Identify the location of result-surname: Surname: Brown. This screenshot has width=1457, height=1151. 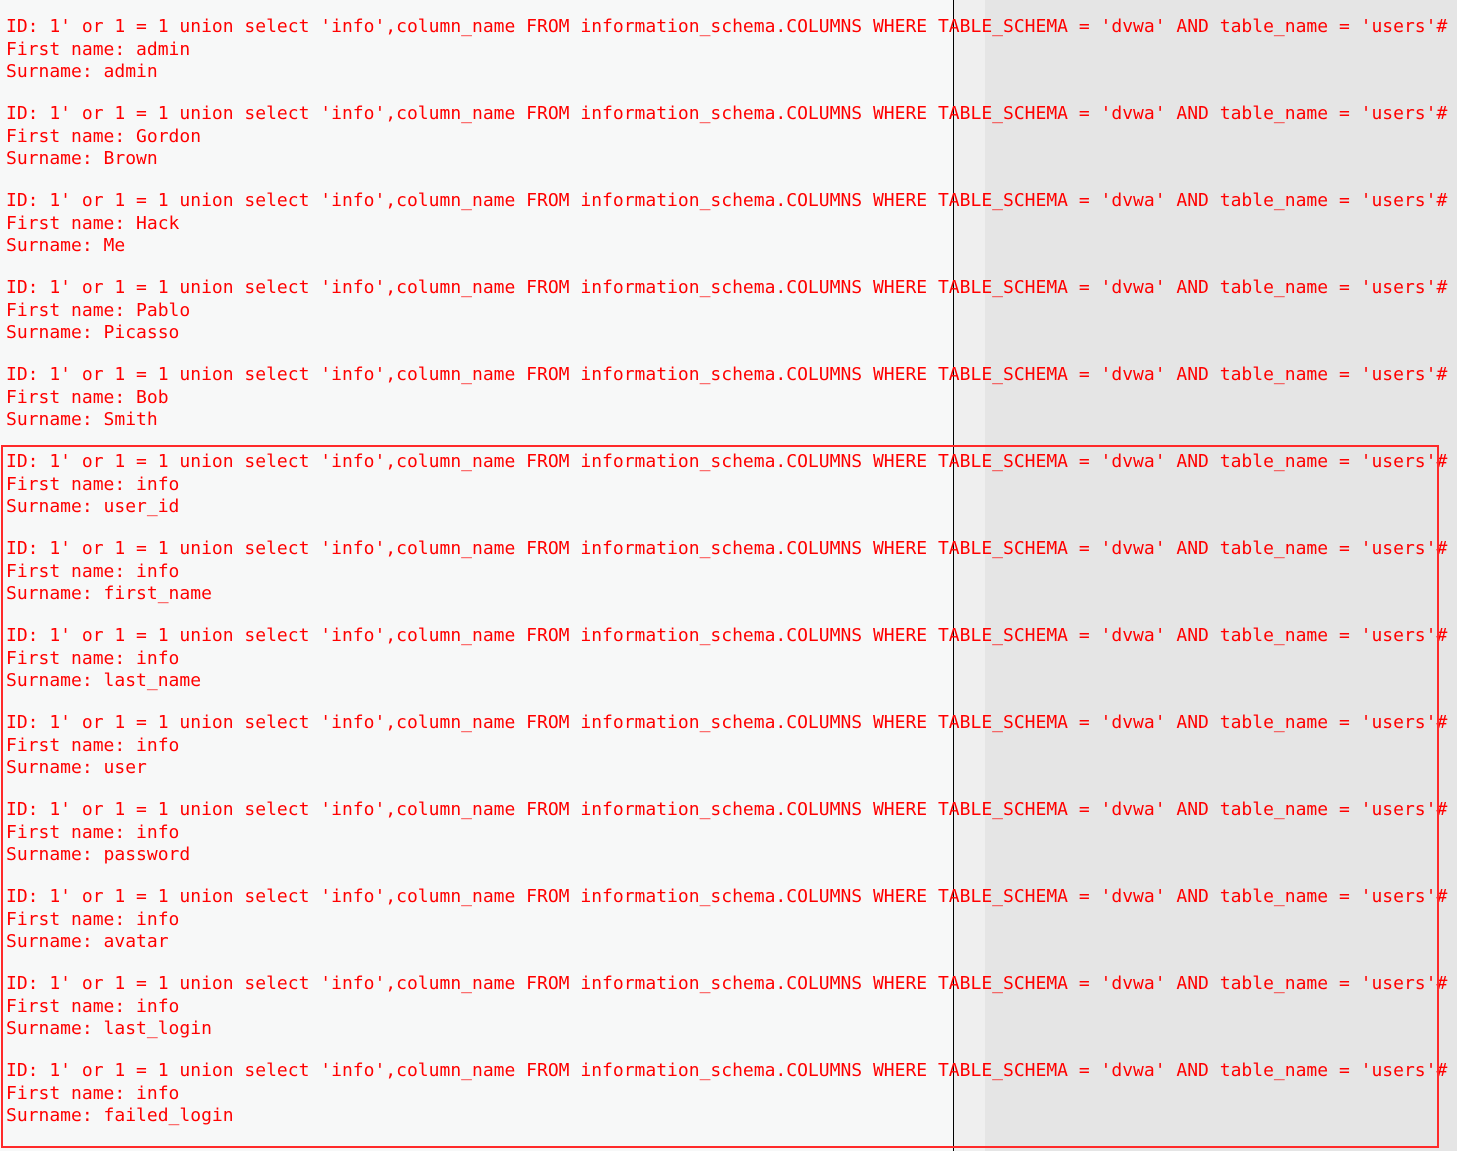
(82, 159).